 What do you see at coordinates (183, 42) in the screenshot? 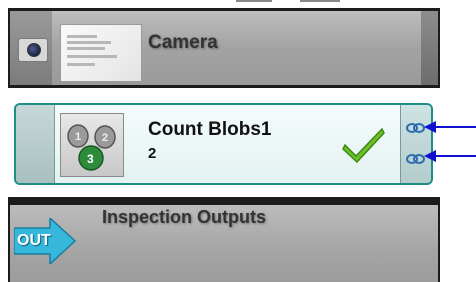
I see `camera-title: Camera` at bounding box center [183, 42].